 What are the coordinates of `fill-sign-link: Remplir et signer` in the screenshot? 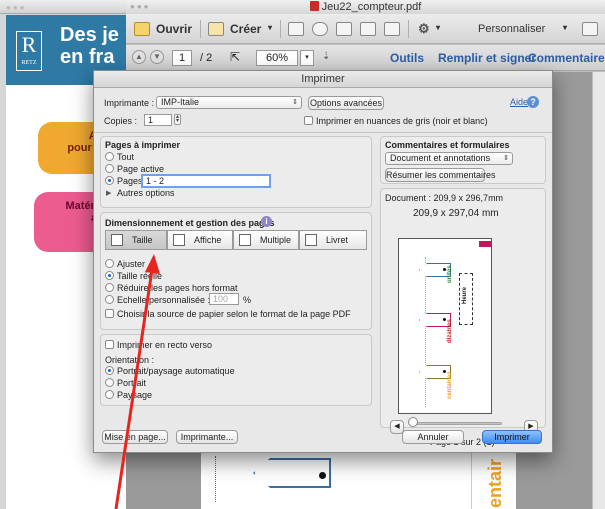 It's located at (487, 58).